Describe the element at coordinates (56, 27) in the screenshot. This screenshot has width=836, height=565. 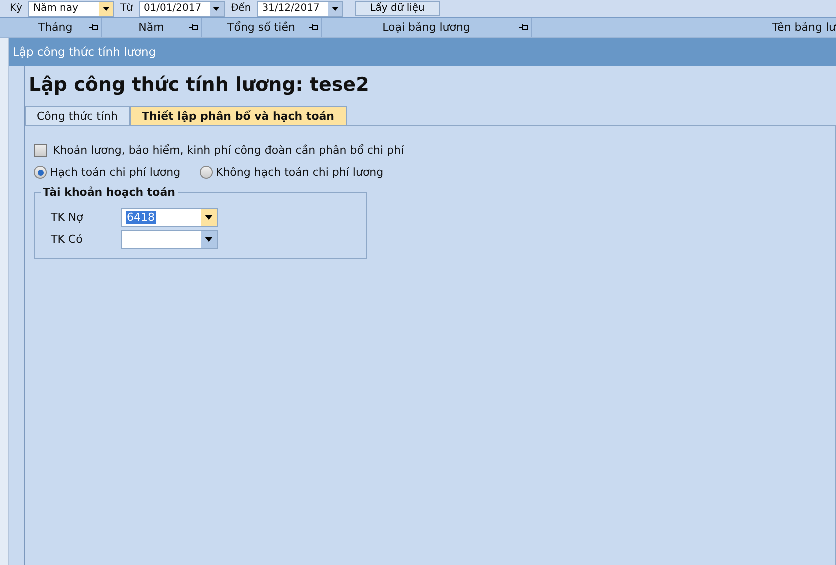
I see `column-header: Tháng` at that location.